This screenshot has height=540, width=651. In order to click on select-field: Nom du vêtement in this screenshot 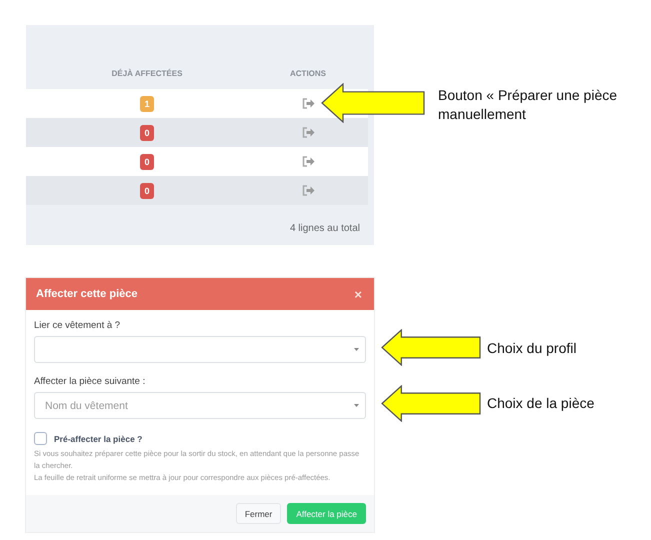, I will do `click(200, 405)`.